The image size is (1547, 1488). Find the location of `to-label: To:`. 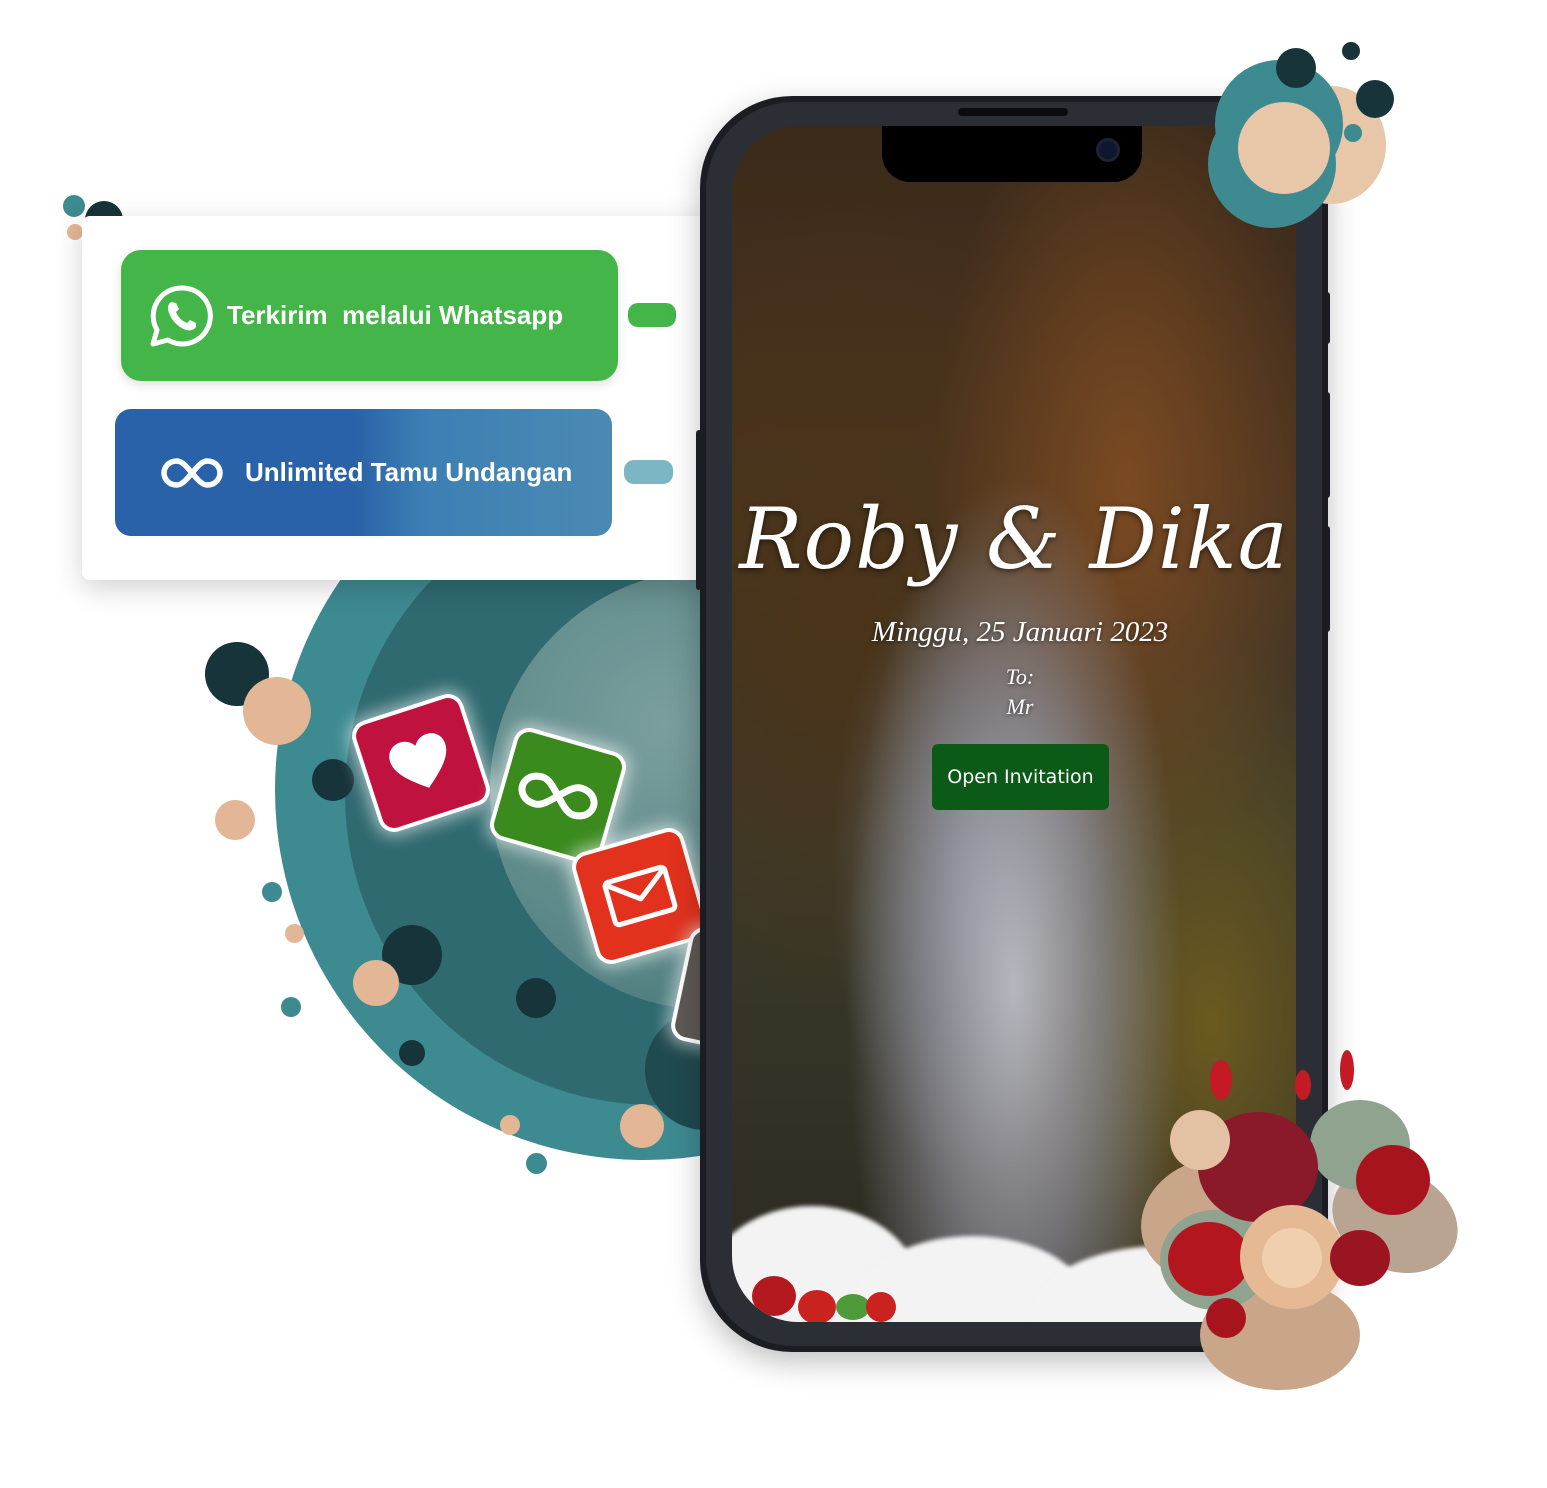

to-label: To: is located at coordinates (1020, 676).